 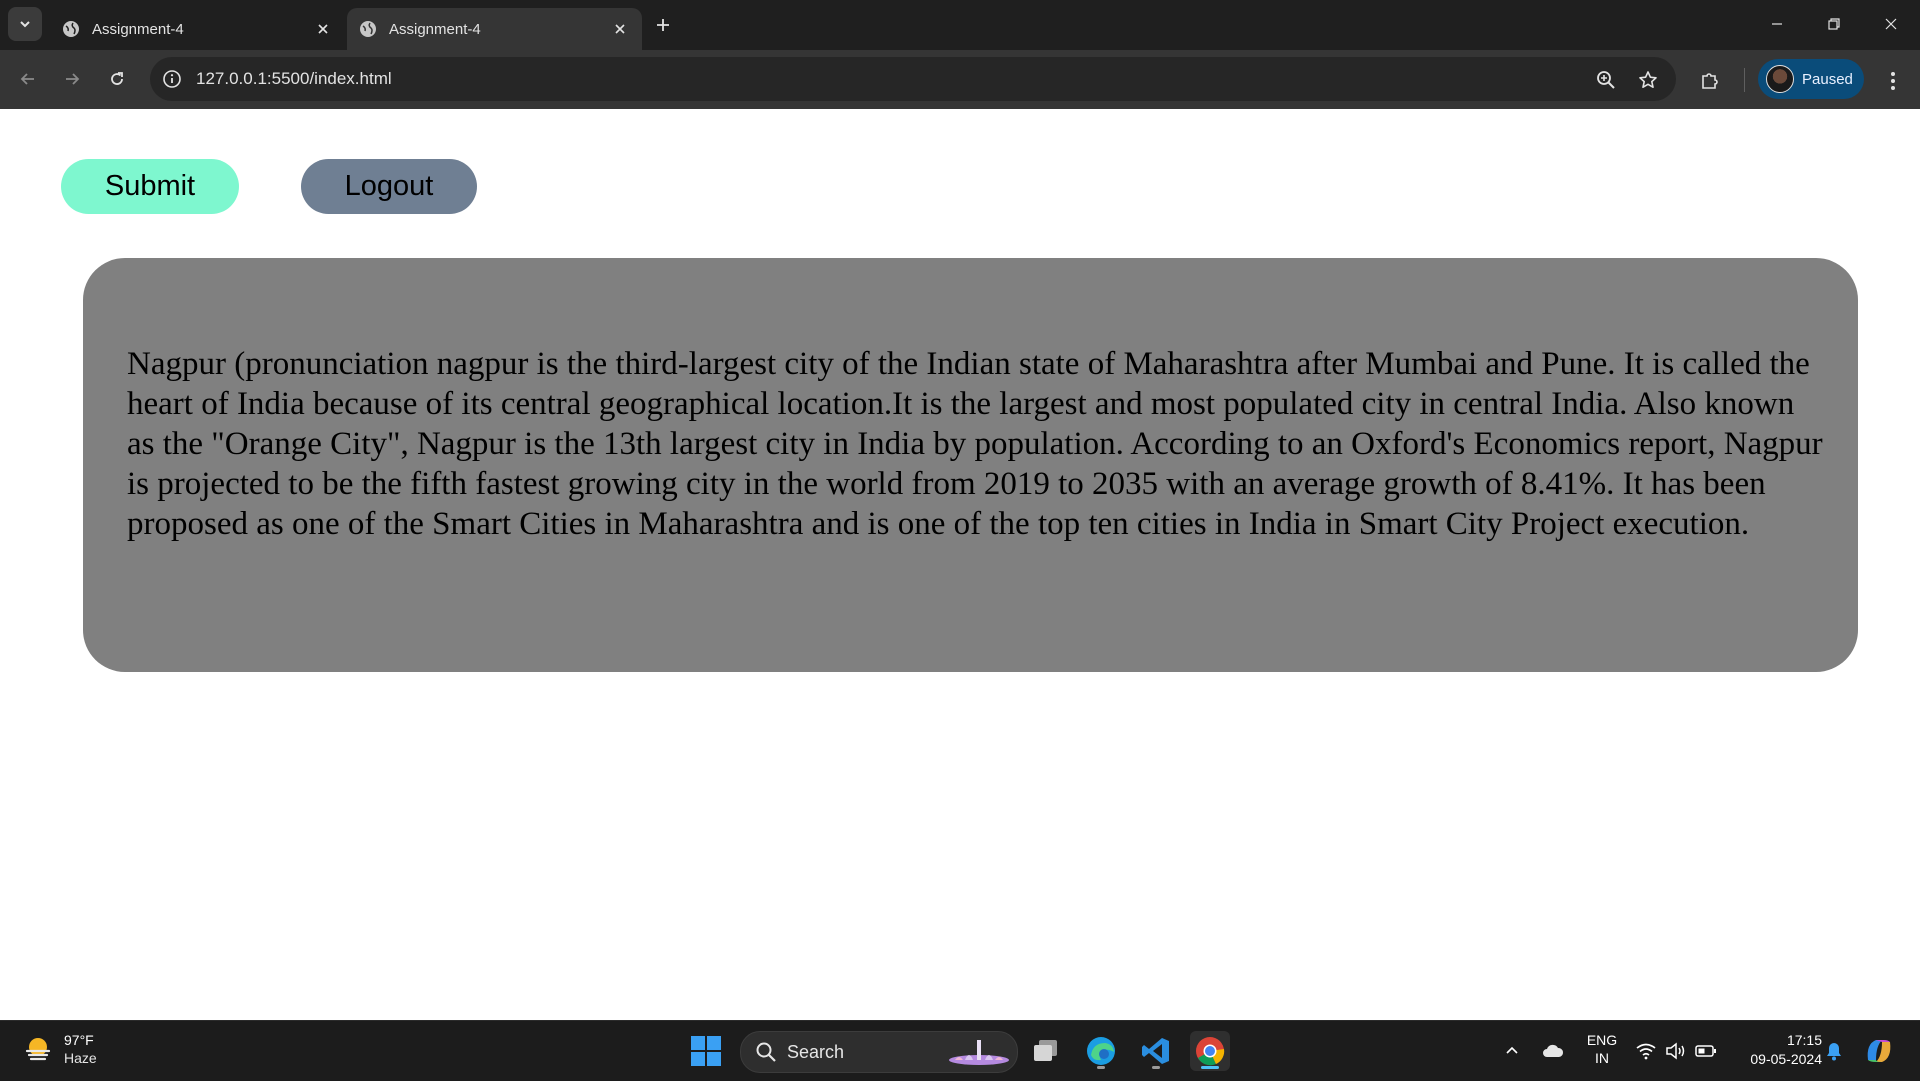 I want to click on task-view-button, so click(x=1046, y=1051).